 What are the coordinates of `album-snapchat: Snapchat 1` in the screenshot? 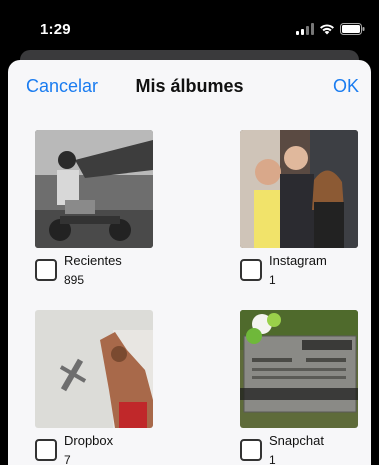 It's located at (299, 387).